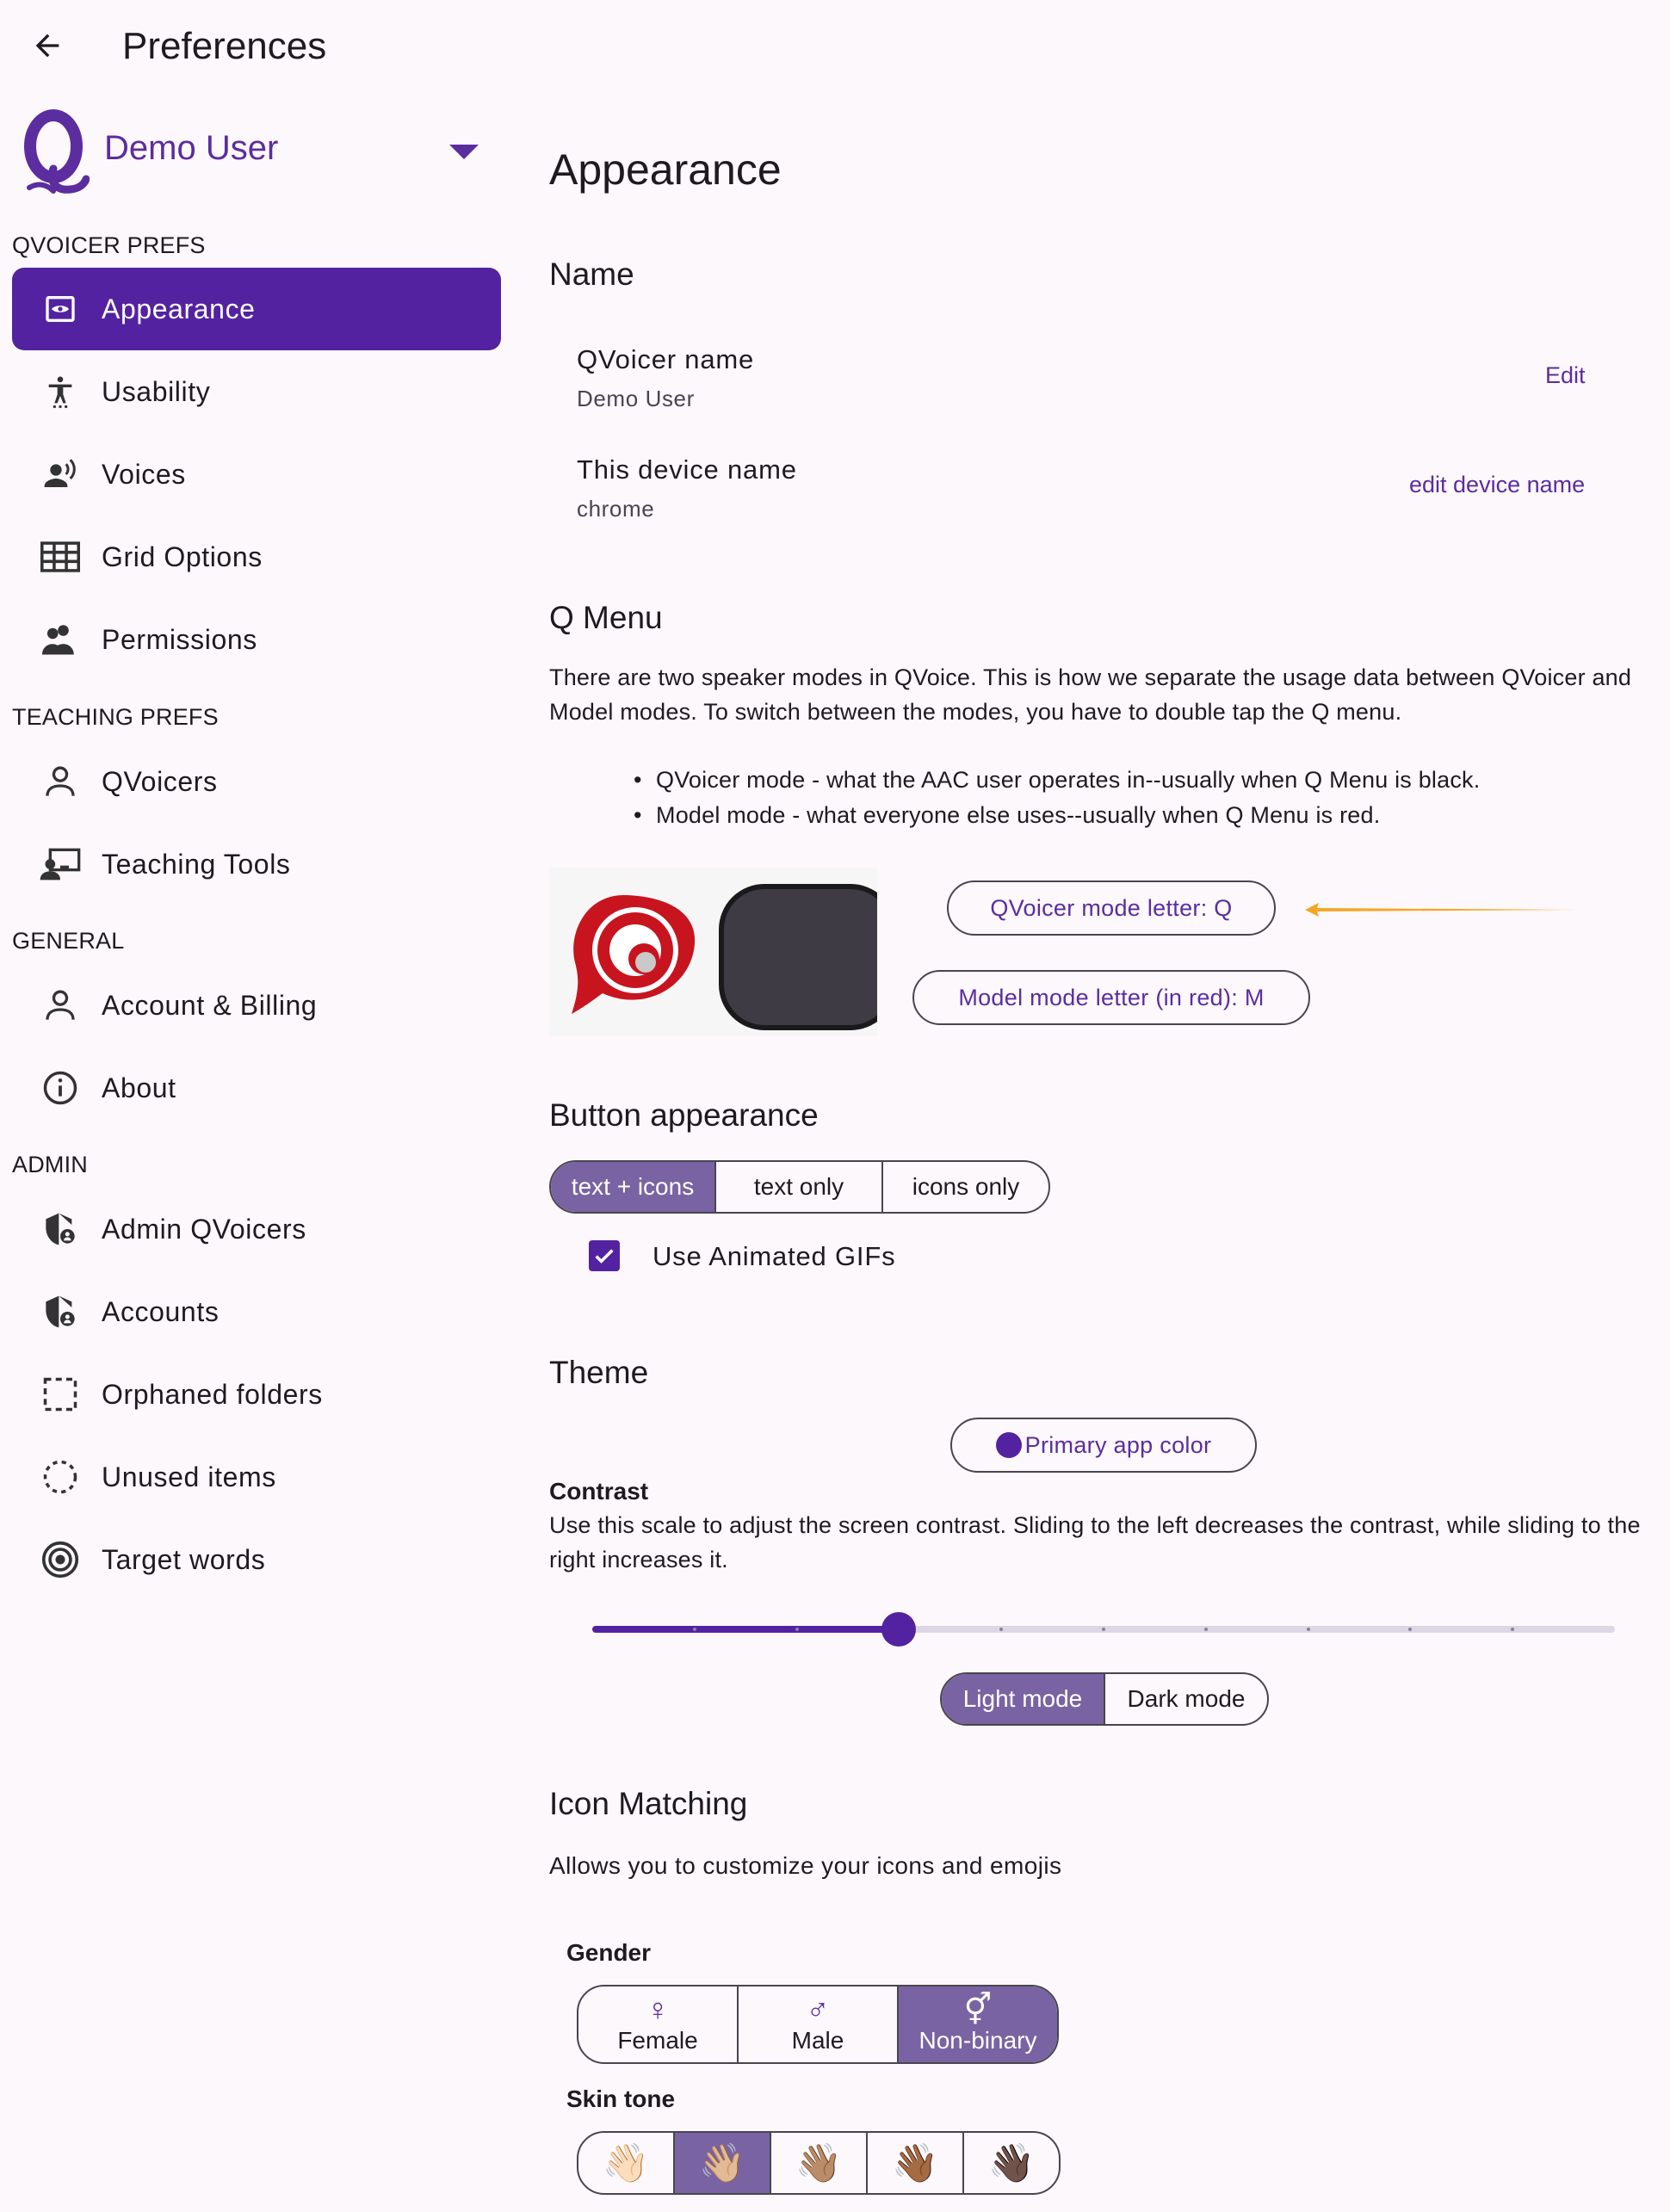 Image resolution: width=1670 pixels, height=2212 pixels. What do you see at coordinates (161, 1311) in the screenshot?
I see `sidebar-item-label: Accounts` at bounding box center [161, 1311].